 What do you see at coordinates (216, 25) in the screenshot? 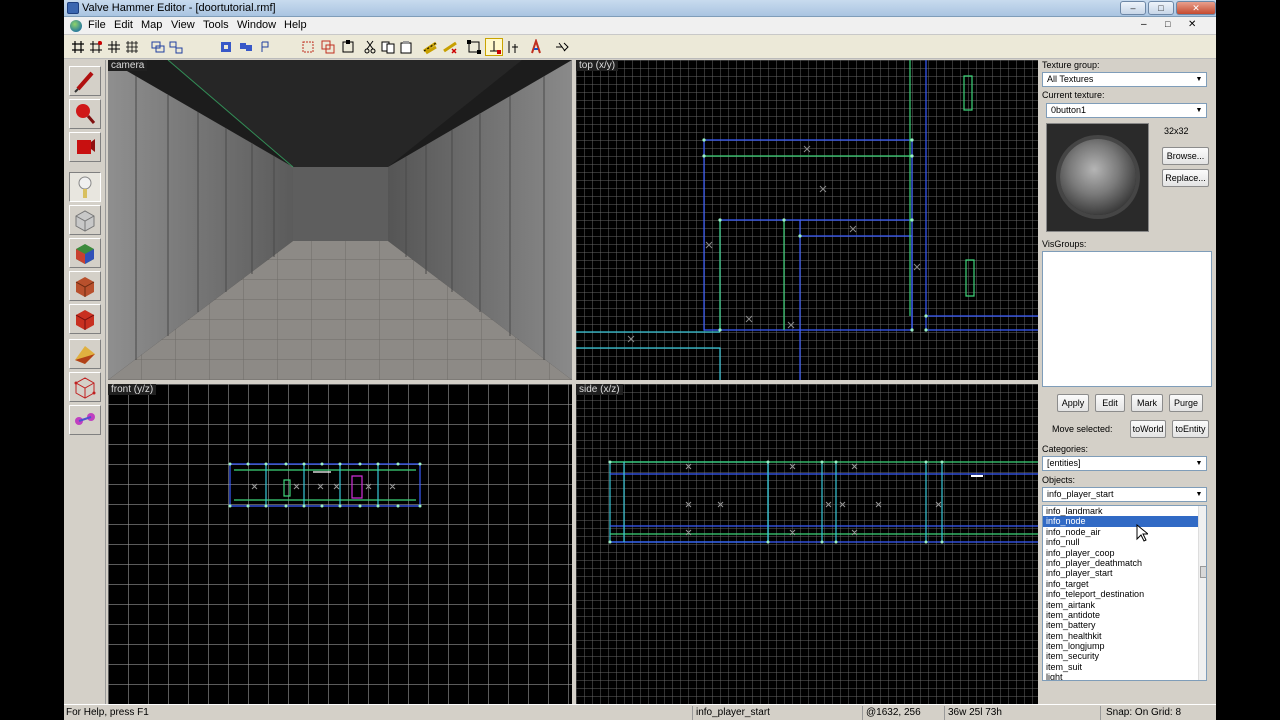
I see `menu-tools: Tools` at bounding box center [216, 25].